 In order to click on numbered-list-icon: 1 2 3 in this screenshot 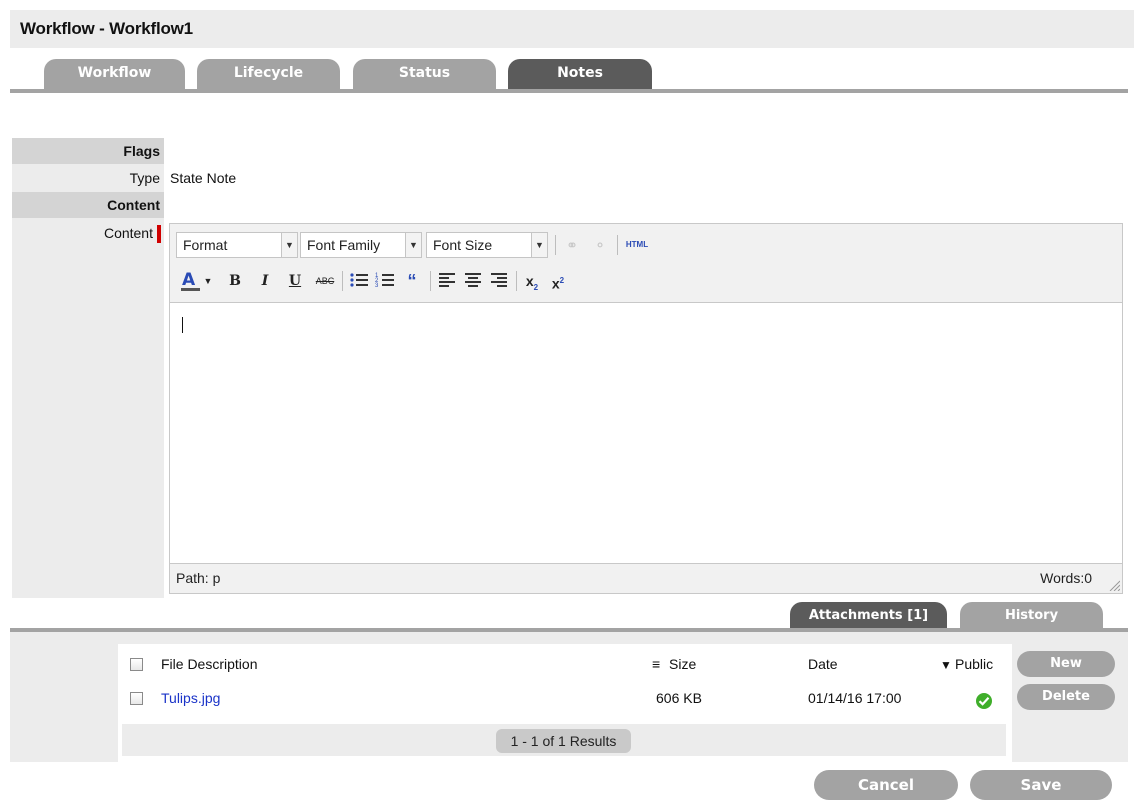, I will do `click(385, 281)`.